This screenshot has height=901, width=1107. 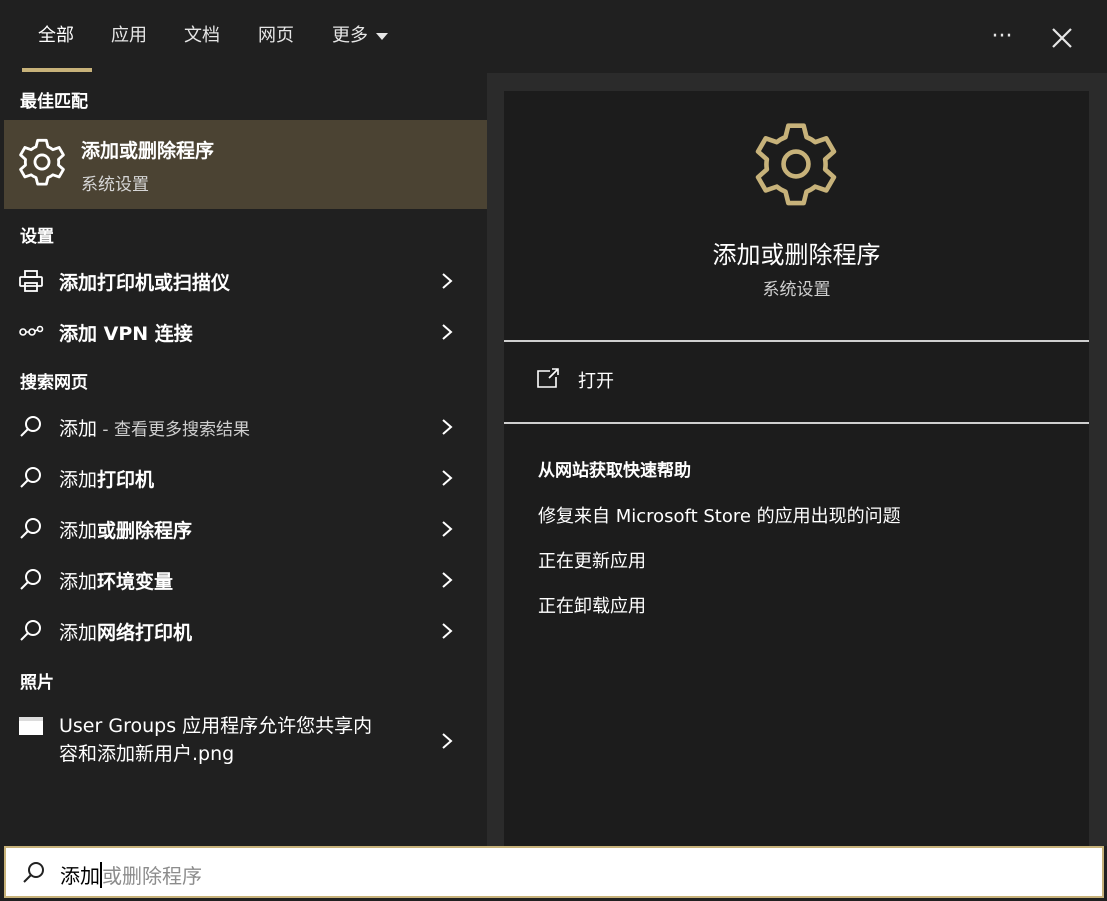 What do you see at coordinates (126, 531) in the screenshot?
I see `web-item-label: 添加或删除程序` at bounding box center [126, 531].